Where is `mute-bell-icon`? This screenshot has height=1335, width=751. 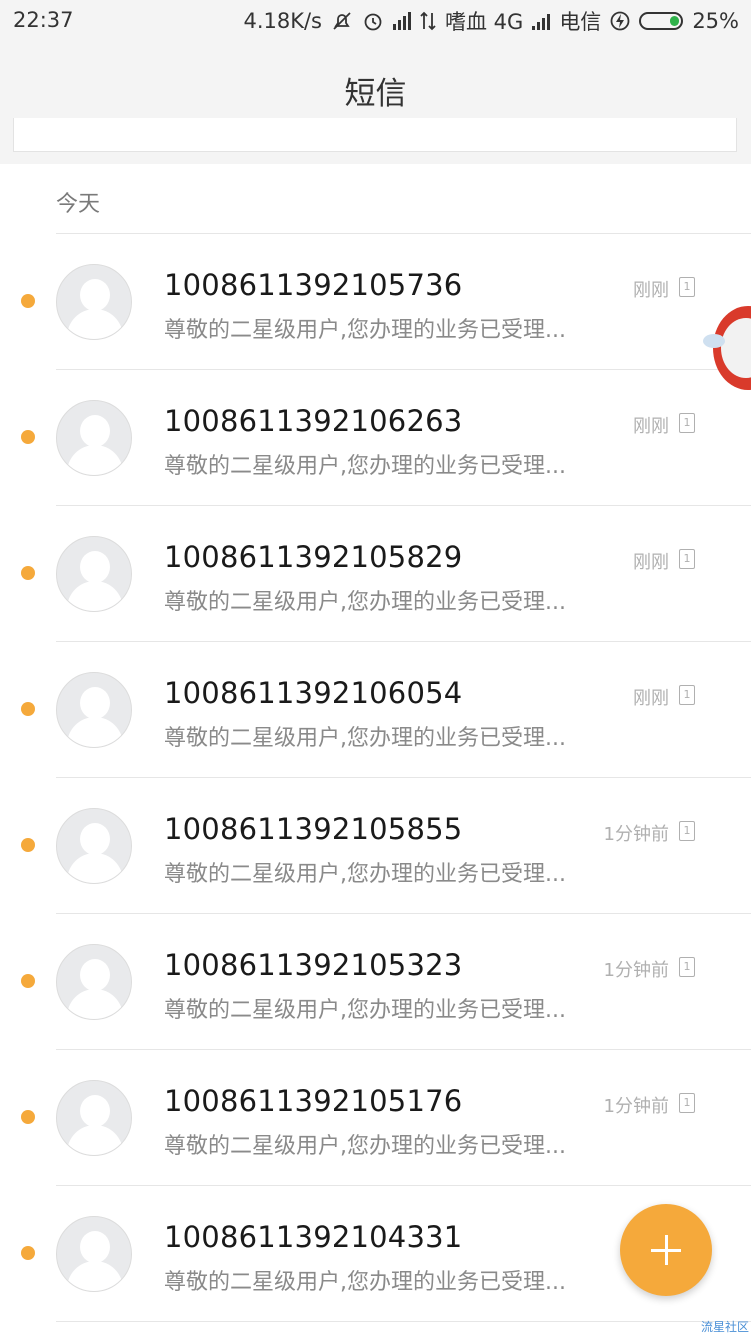
mute-bell-icon is located at coordinates (342, 21).